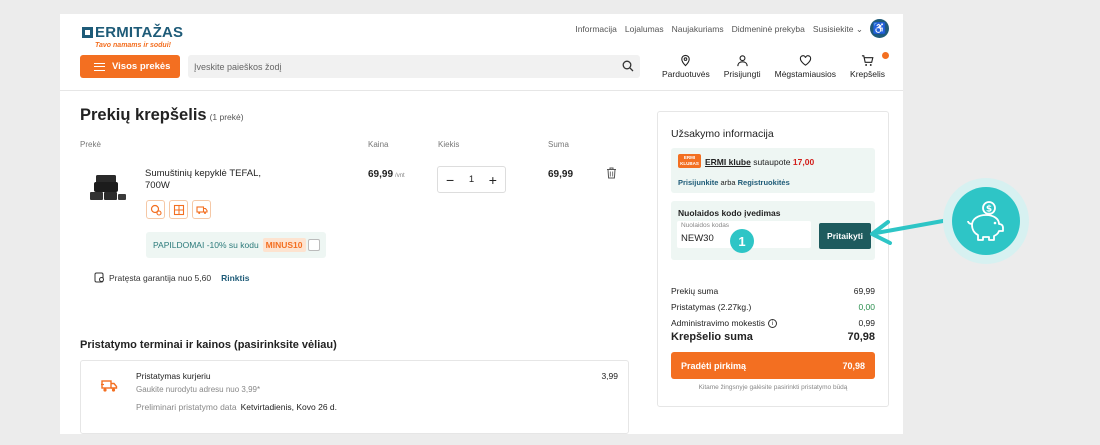  I want to click on product-badges, so click(178, 209).